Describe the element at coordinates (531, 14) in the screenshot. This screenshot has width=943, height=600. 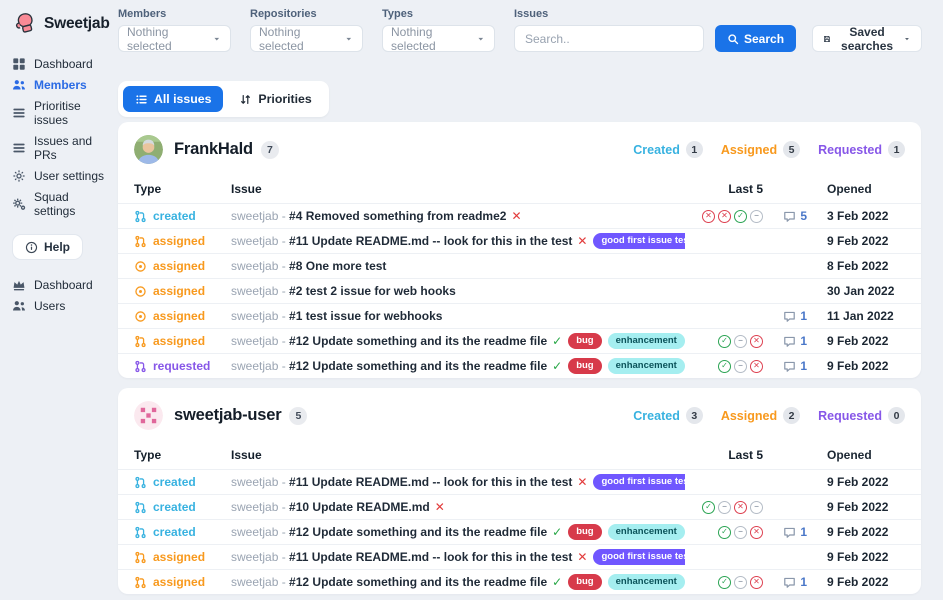
I see `issues-filter-label: Issues` at that location.